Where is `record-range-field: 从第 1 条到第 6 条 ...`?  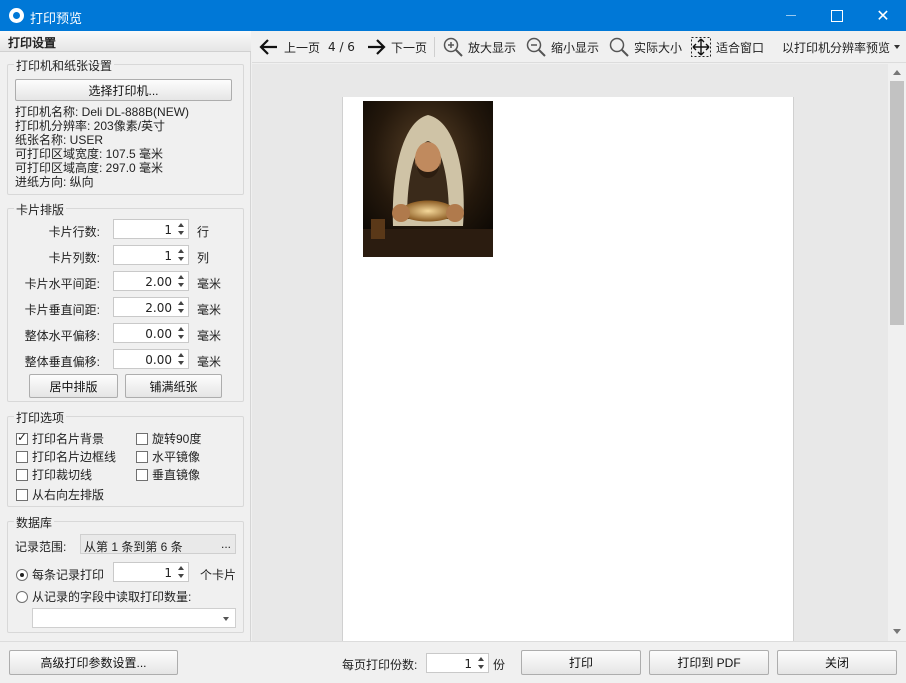
record-range-field: 从第 1 条到第 6 条 ... is located at coordinates (158, 544).